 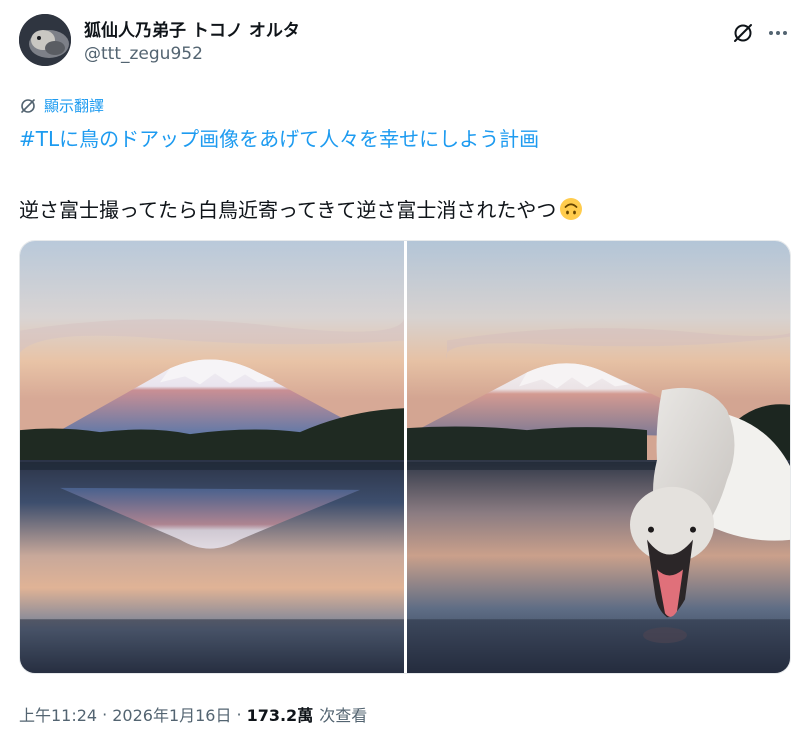 I want to click on grok-icon, so click(x=743, y=33).